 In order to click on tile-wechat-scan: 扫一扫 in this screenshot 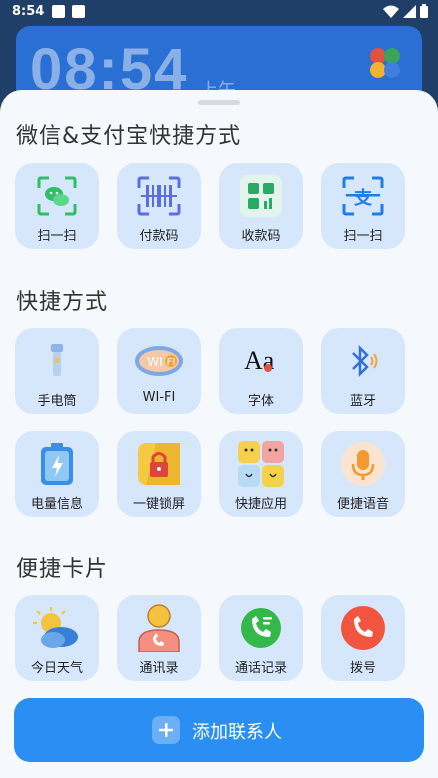, I will do `click(57, 206)`.